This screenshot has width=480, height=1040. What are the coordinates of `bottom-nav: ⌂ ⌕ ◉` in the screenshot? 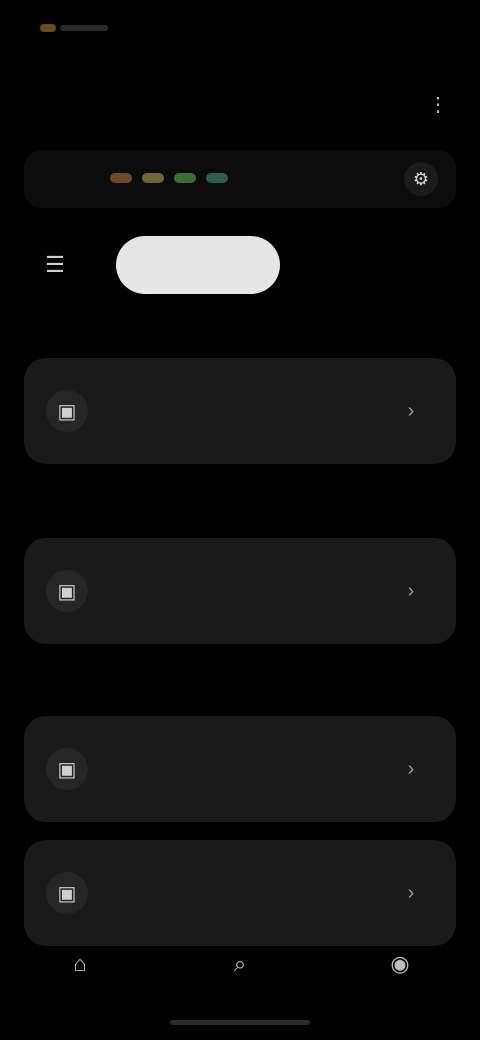 It's located at (240, 965).